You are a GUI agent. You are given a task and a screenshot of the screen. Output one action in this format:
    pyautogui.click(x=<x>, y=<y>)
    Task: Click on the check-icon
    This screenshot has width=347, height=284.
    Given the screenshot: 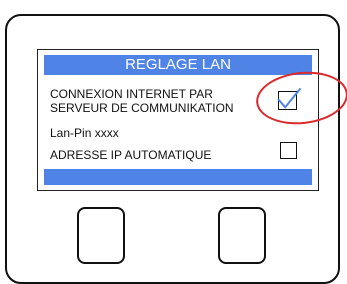 What is the action you would take?
    pyautogui.click(x=289, y=98)
    